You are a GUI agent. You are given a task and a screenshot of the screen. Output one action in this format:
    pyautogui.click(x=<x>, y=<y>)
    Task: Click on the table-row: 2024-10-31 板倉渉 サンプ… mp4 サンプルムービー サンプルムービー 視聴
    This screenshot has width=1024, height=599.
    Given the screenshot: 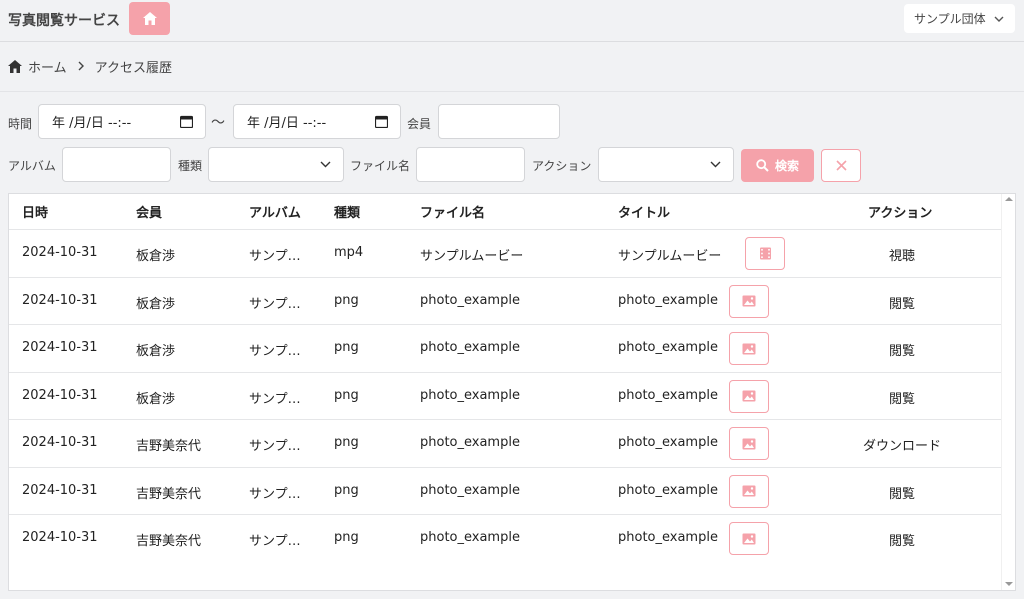 What is the action you would take?
    pyautogui.click(x=505, y=253)
    